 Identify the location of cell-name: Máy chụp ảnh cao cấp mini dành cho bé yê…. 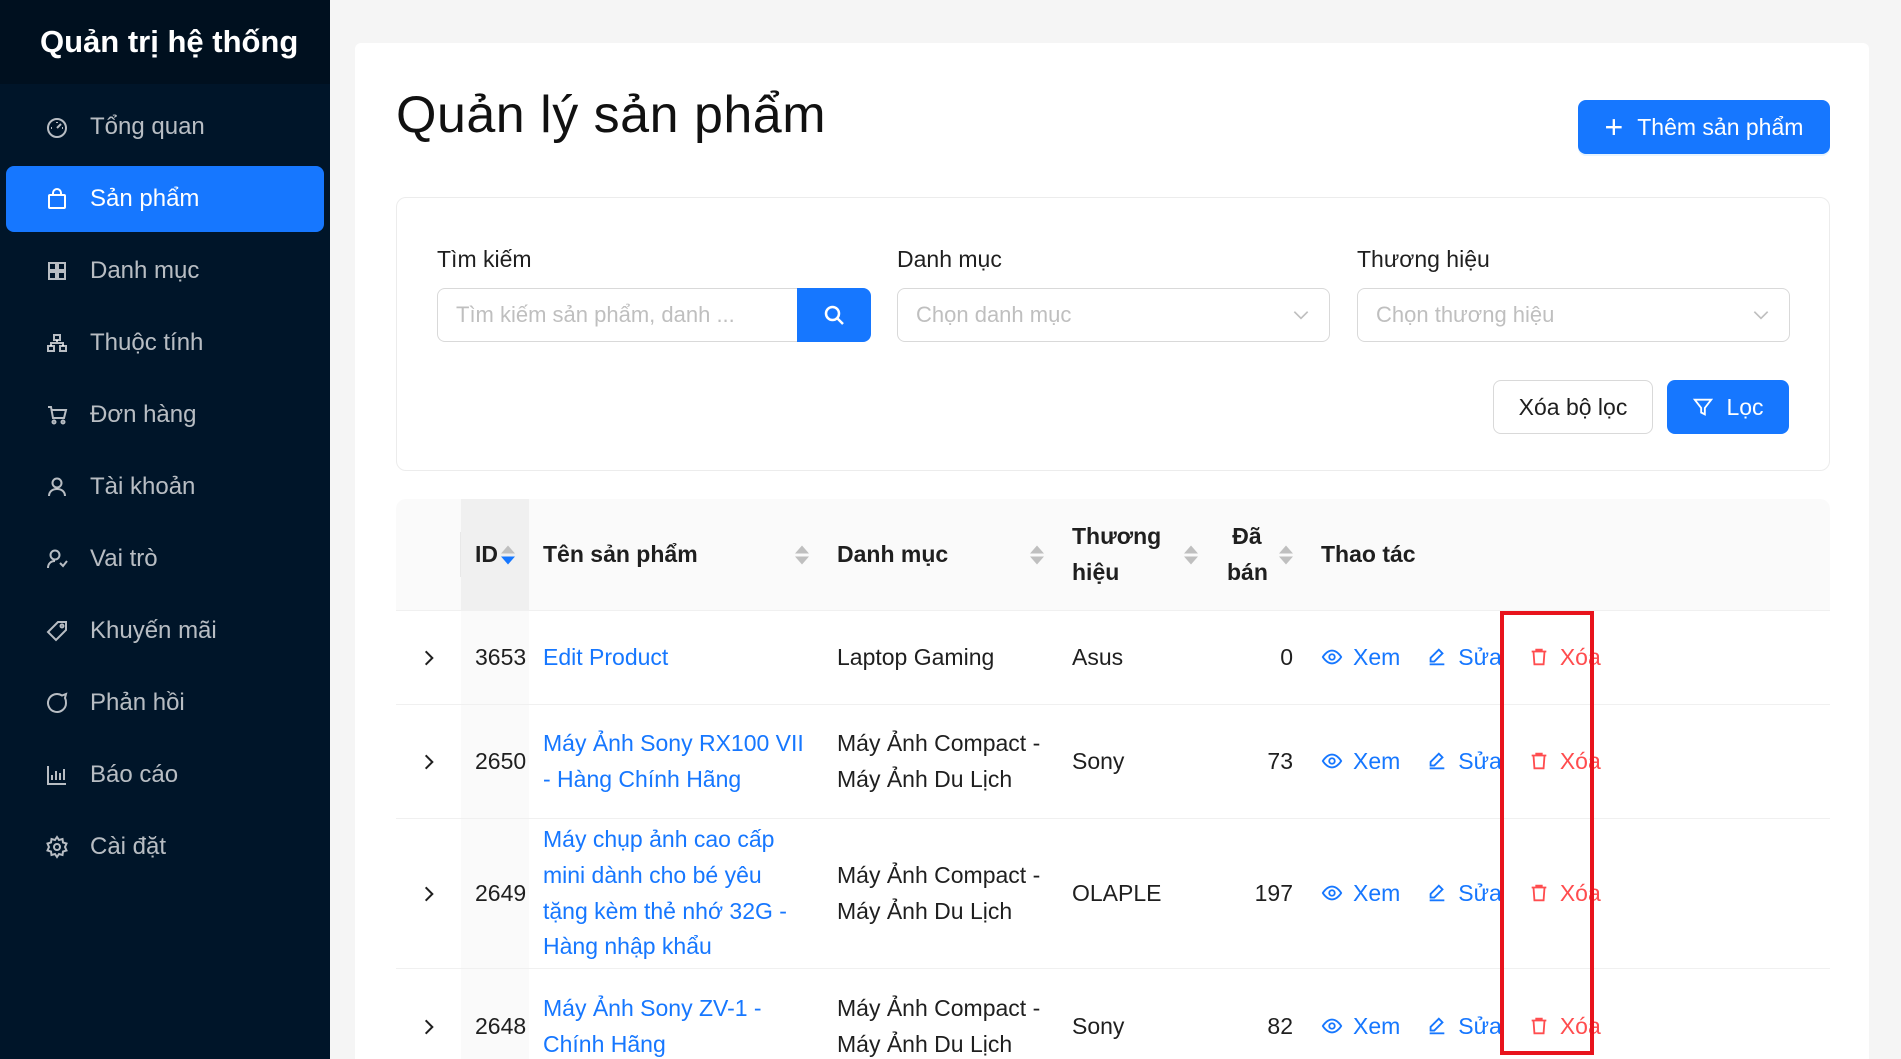
(676, 893).